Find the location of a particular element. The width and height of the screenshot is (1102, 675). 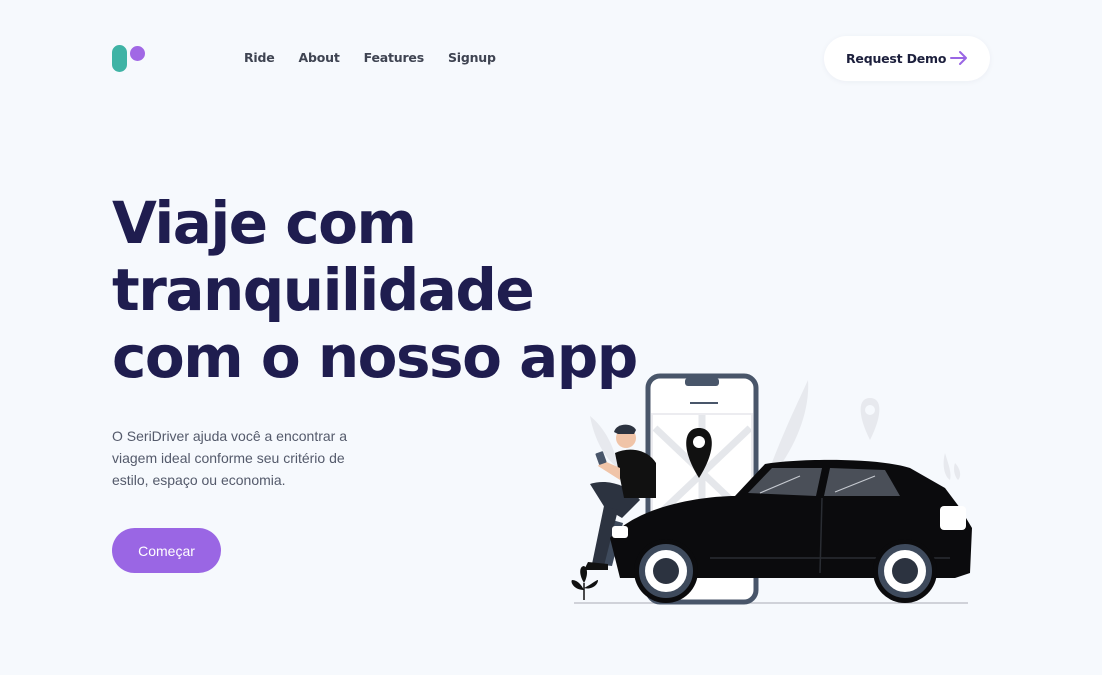

arrow-right-icon is located at coordinates (958, 58).